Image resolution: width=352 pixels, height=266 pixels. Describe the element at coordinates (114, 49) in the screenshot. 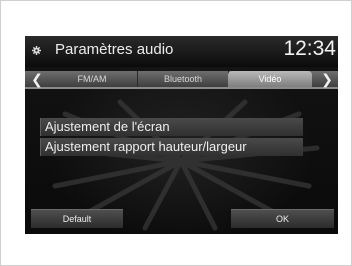

I see `page-title: Paramètres audio` at that location.